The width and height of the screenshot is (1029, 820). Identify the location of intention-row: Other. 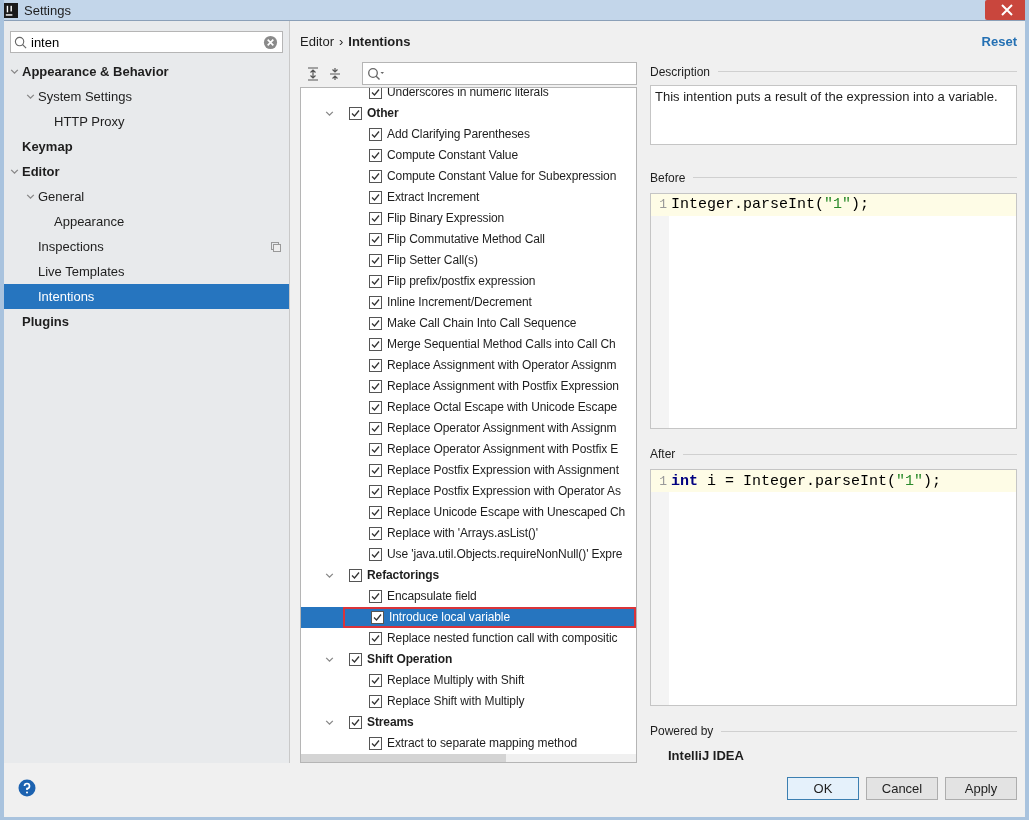
(468, 113).